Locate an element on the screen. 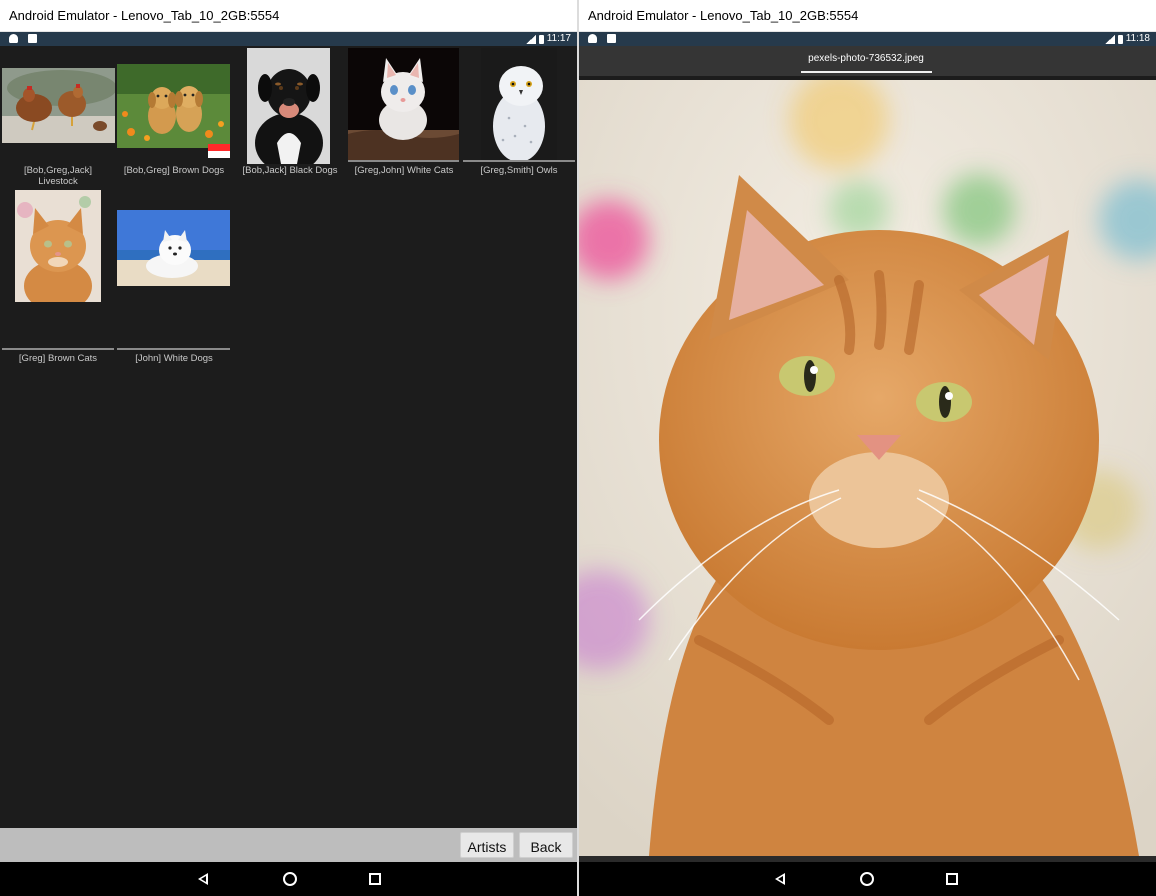  status-time: 11:17 is located at coordinates (558, 38).